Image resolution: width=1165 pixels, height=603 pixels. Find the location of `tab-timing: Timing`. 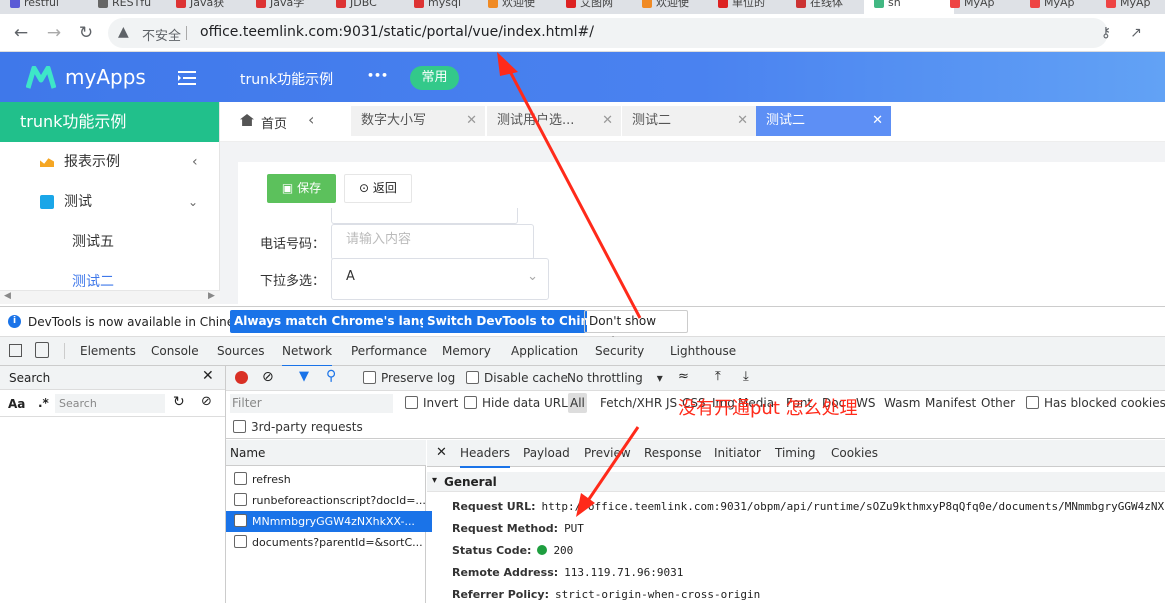

tab-timing: Timing is located at coordinates (795, 453).